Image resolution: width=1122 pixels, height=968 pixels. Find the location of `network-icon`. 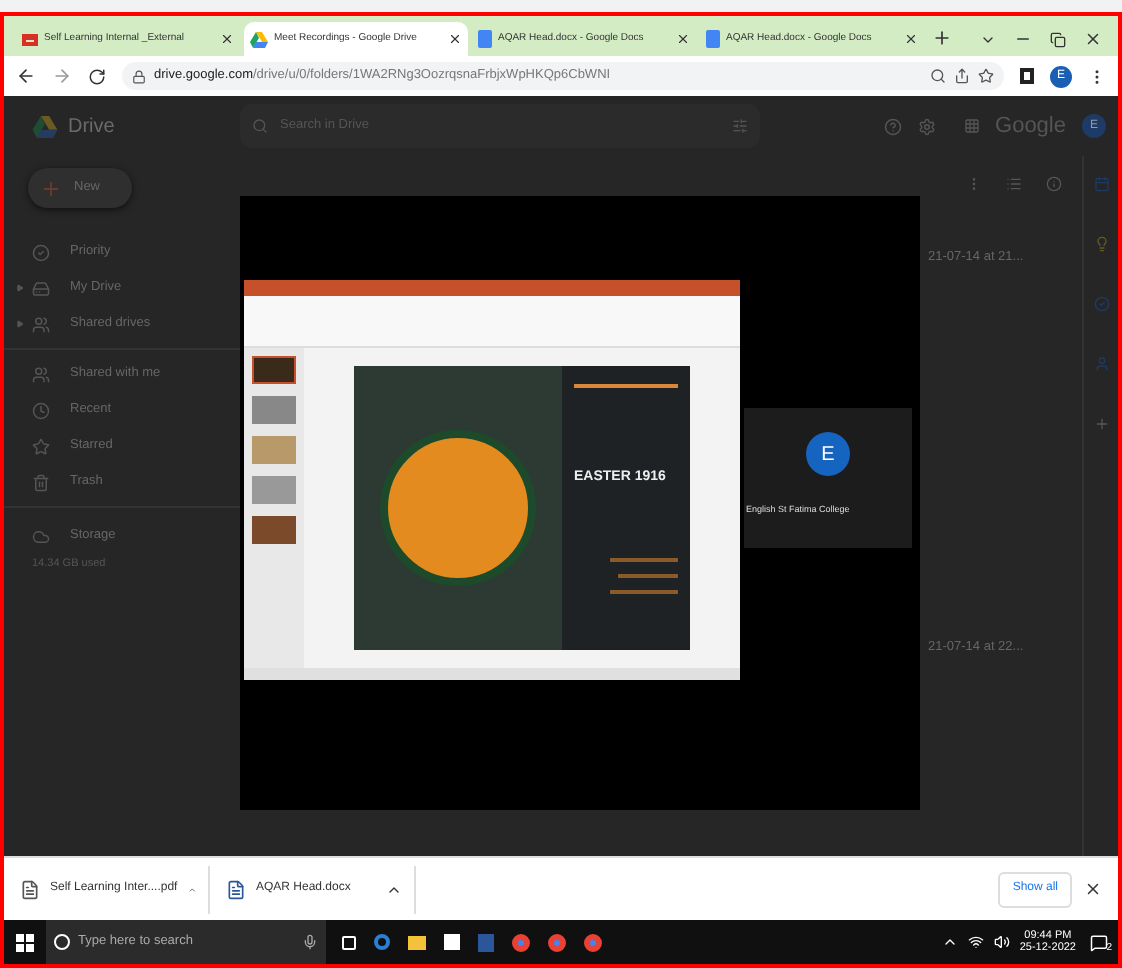

network-icon is located at coordinates (975, 942).